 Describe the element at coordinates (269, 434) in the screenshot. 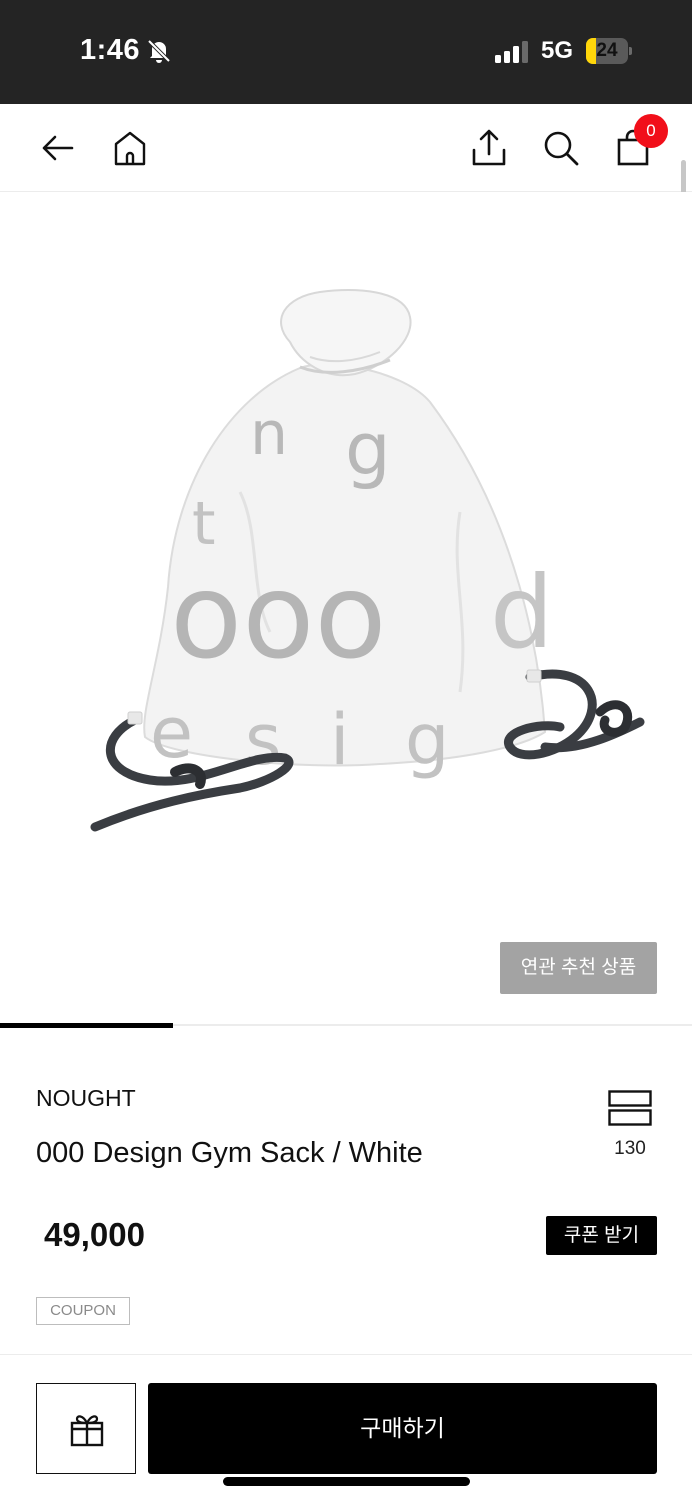

I see `svg-text: n` at that location.